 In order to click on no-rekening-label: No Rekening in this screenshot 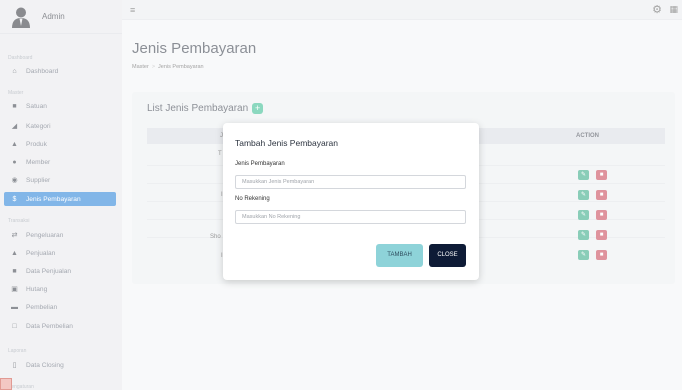, I will do `click(252, 199)`.